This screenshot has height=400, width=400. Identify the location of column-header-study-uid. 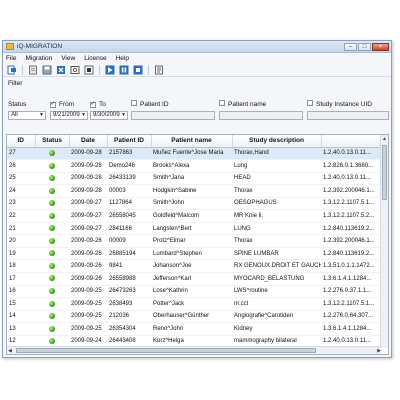
(352, 141).